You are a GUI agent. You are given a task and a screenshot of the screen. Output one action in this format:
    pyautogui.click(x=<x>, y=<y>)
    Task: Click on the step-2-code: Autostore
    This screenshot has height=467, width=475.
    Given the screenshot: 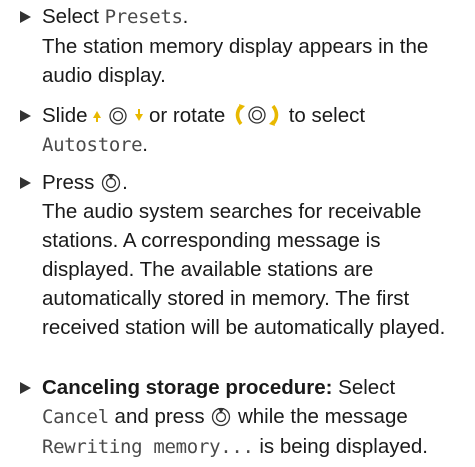 What is the action you would take?
    pyautogui.click(x=92, y=145)
    